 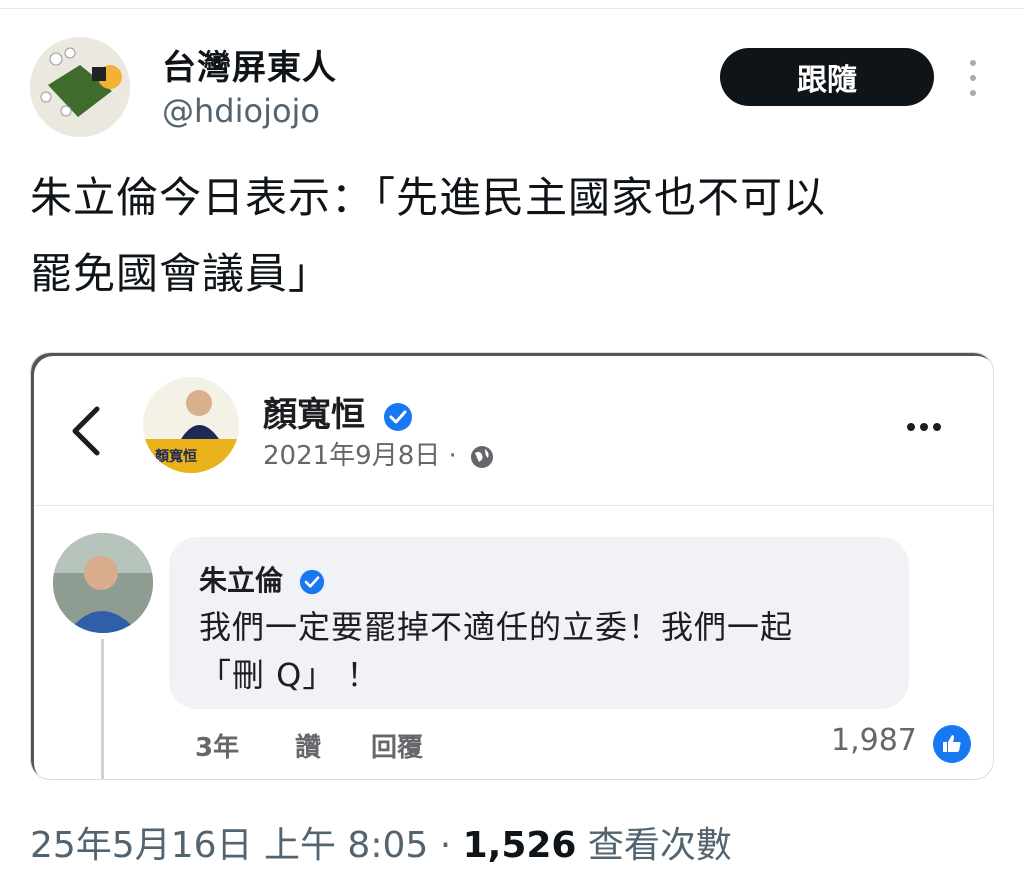 I want to click on post-date-row: 2021年9月8日 ·, so click(x=379, y=453).